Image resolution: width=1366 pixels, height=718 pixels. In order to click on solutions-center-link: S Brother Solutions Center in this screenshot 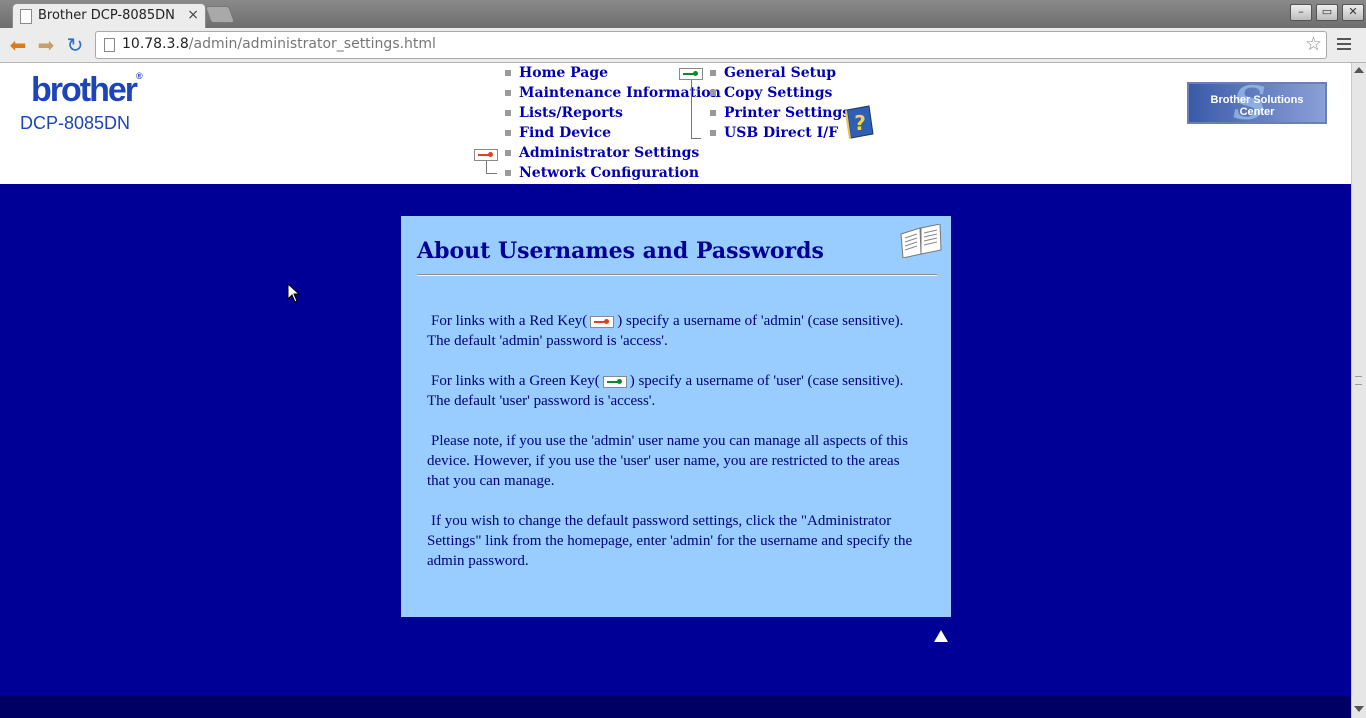, I will do `click(1257, 103)`.